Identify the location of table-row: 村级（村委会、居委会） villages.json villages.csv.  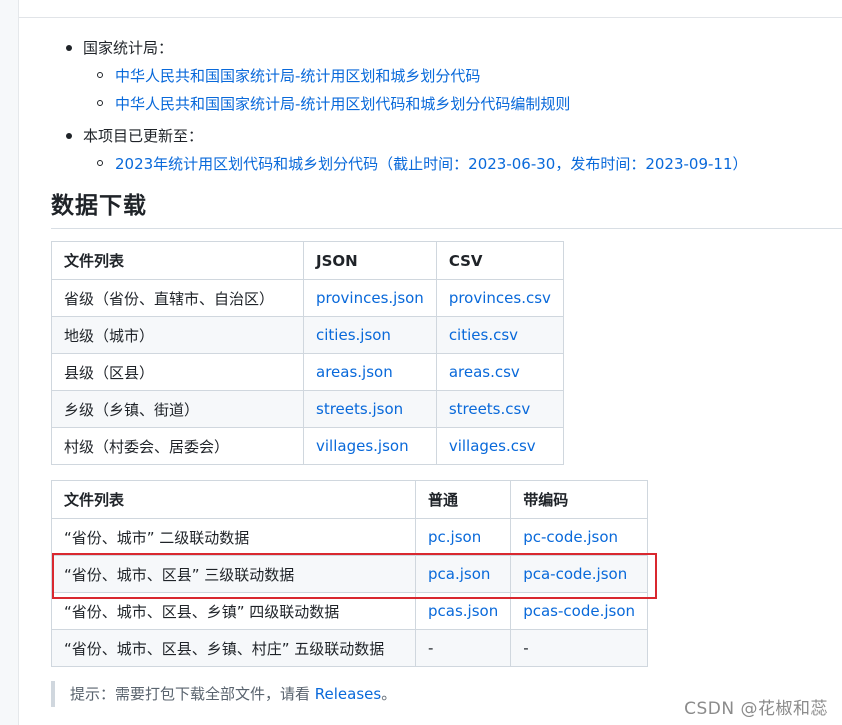
(307, 446).